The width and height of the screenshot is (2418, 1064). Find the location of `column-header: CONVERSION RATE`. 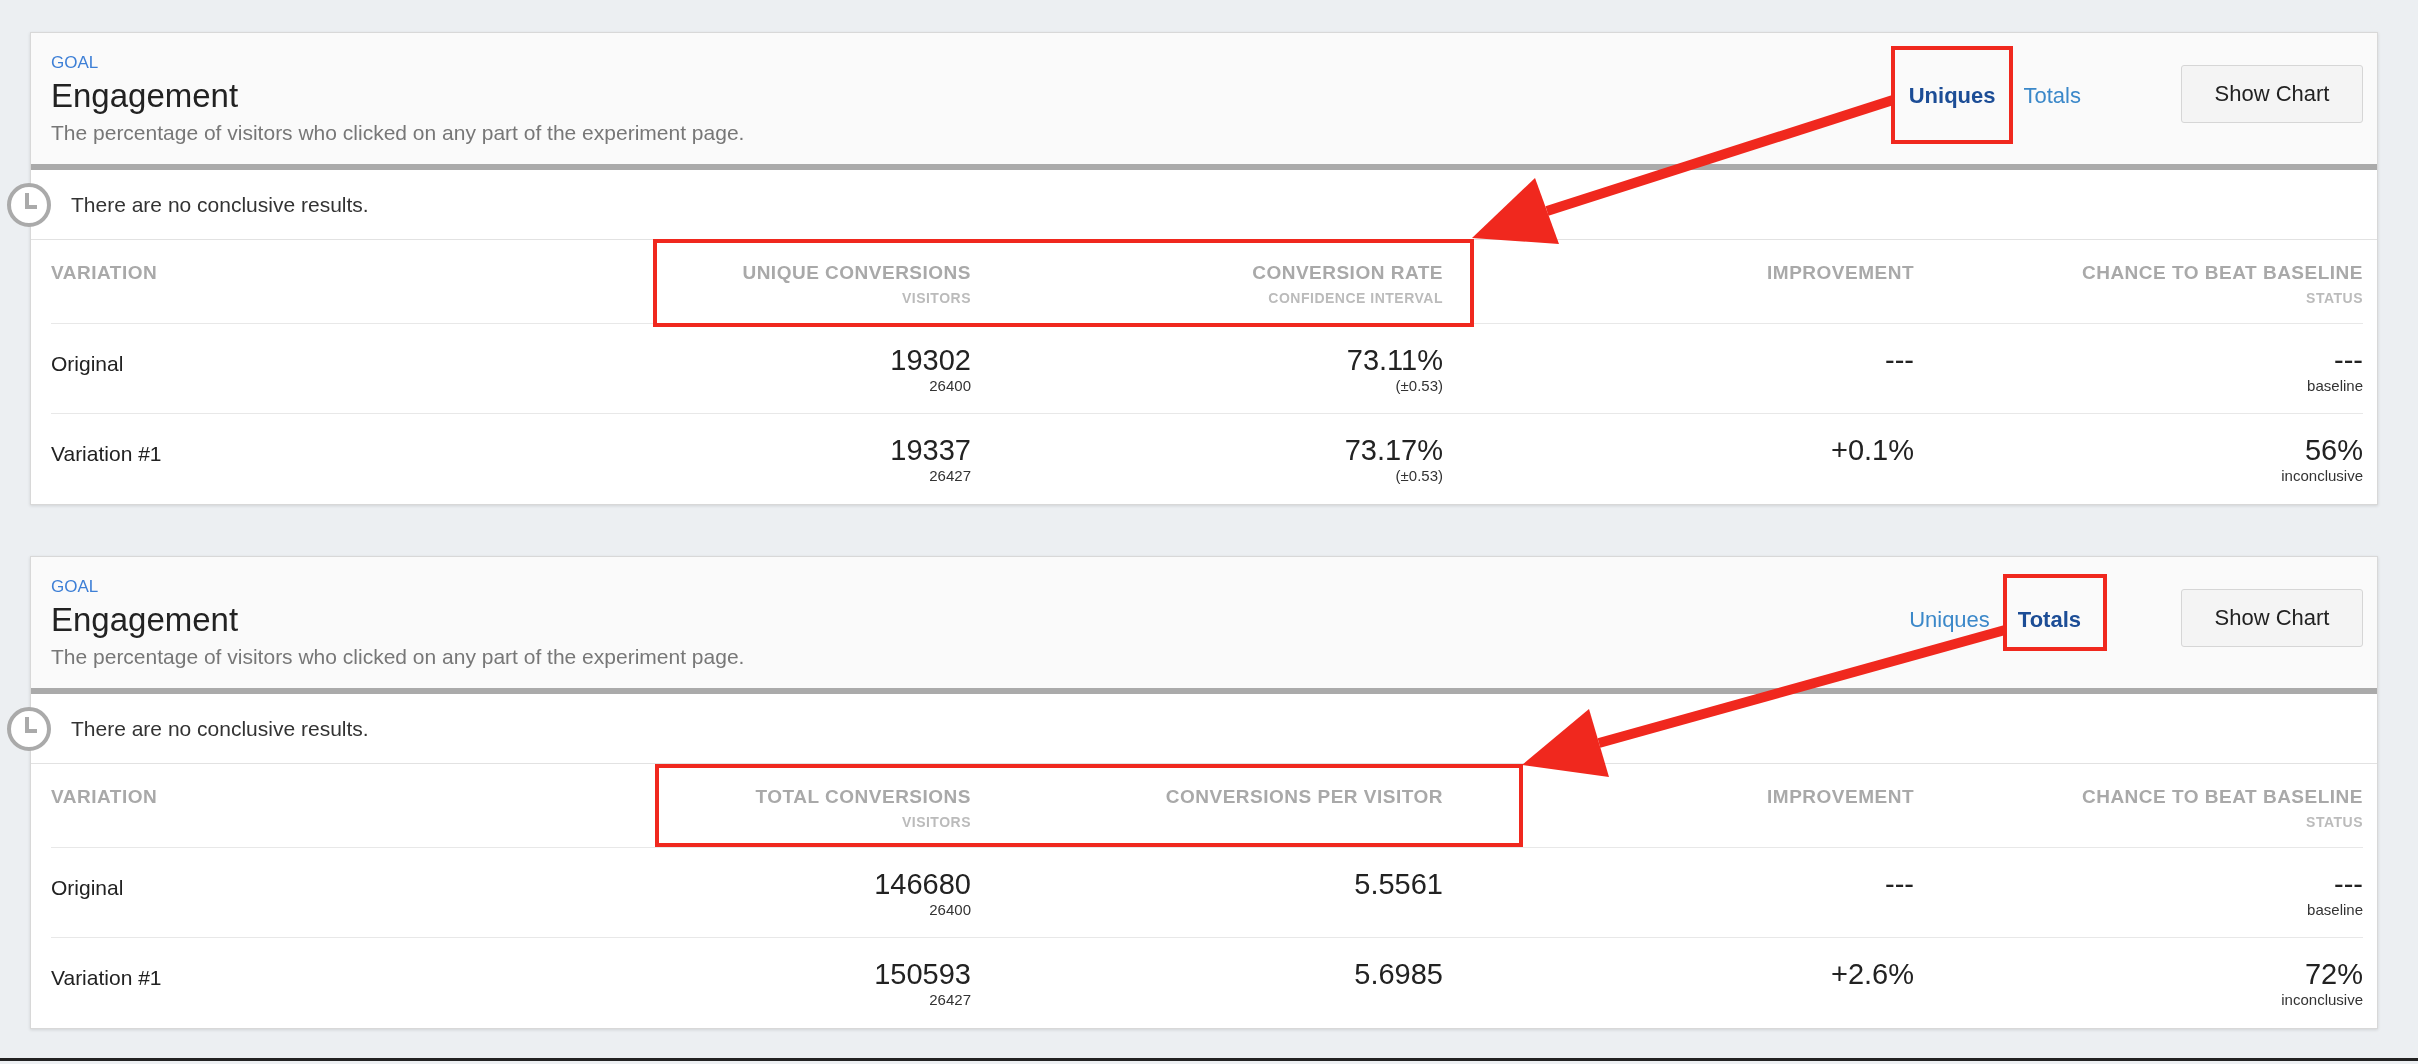

column-header: CONVERSION RATE is located at coordinates (1347, 273).